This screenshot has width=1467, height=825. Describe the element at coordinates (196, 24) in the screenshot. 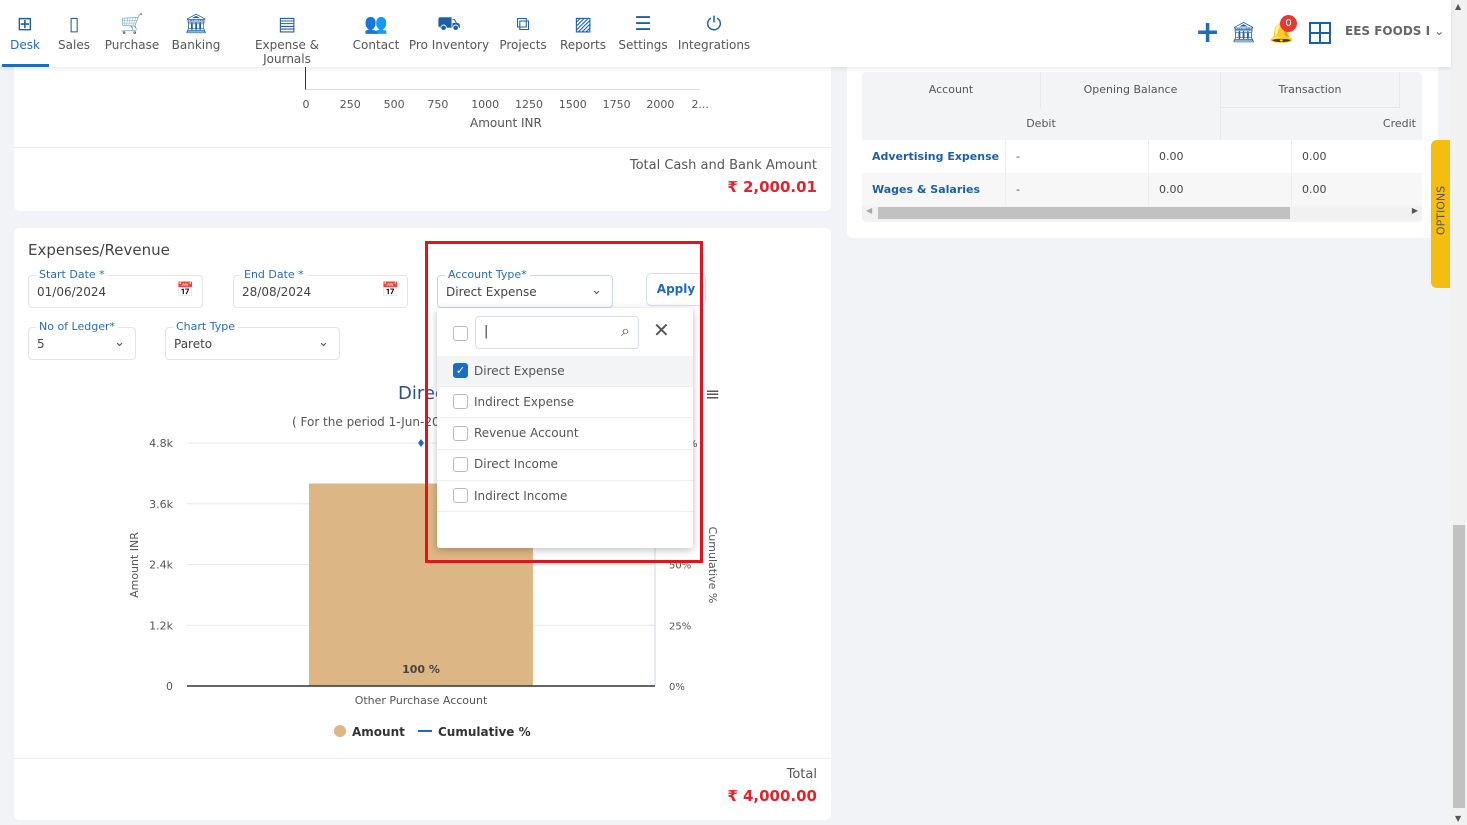

I see `bank-icon: 🏛` at that location.